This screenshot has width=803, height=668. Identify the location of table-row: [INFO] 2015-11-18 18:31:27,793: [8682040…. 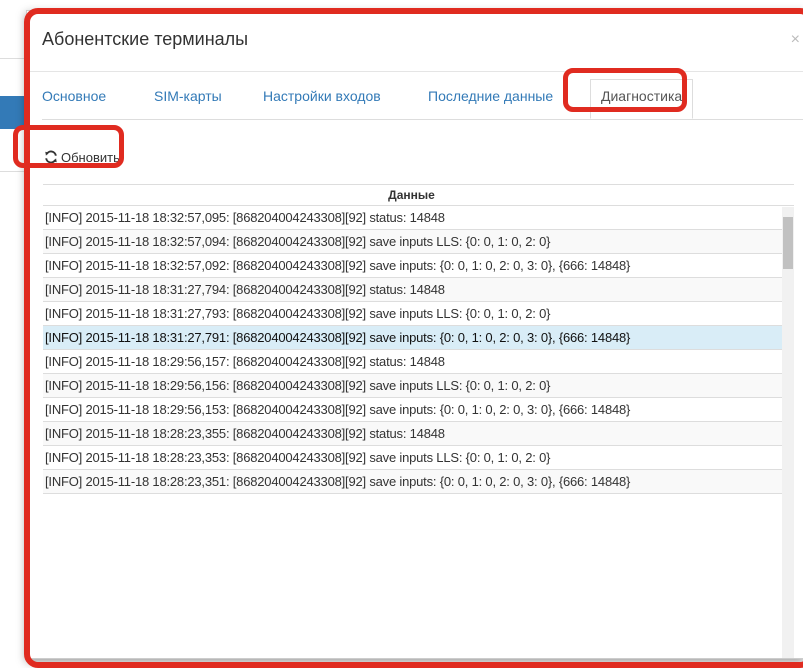
(418, 314).